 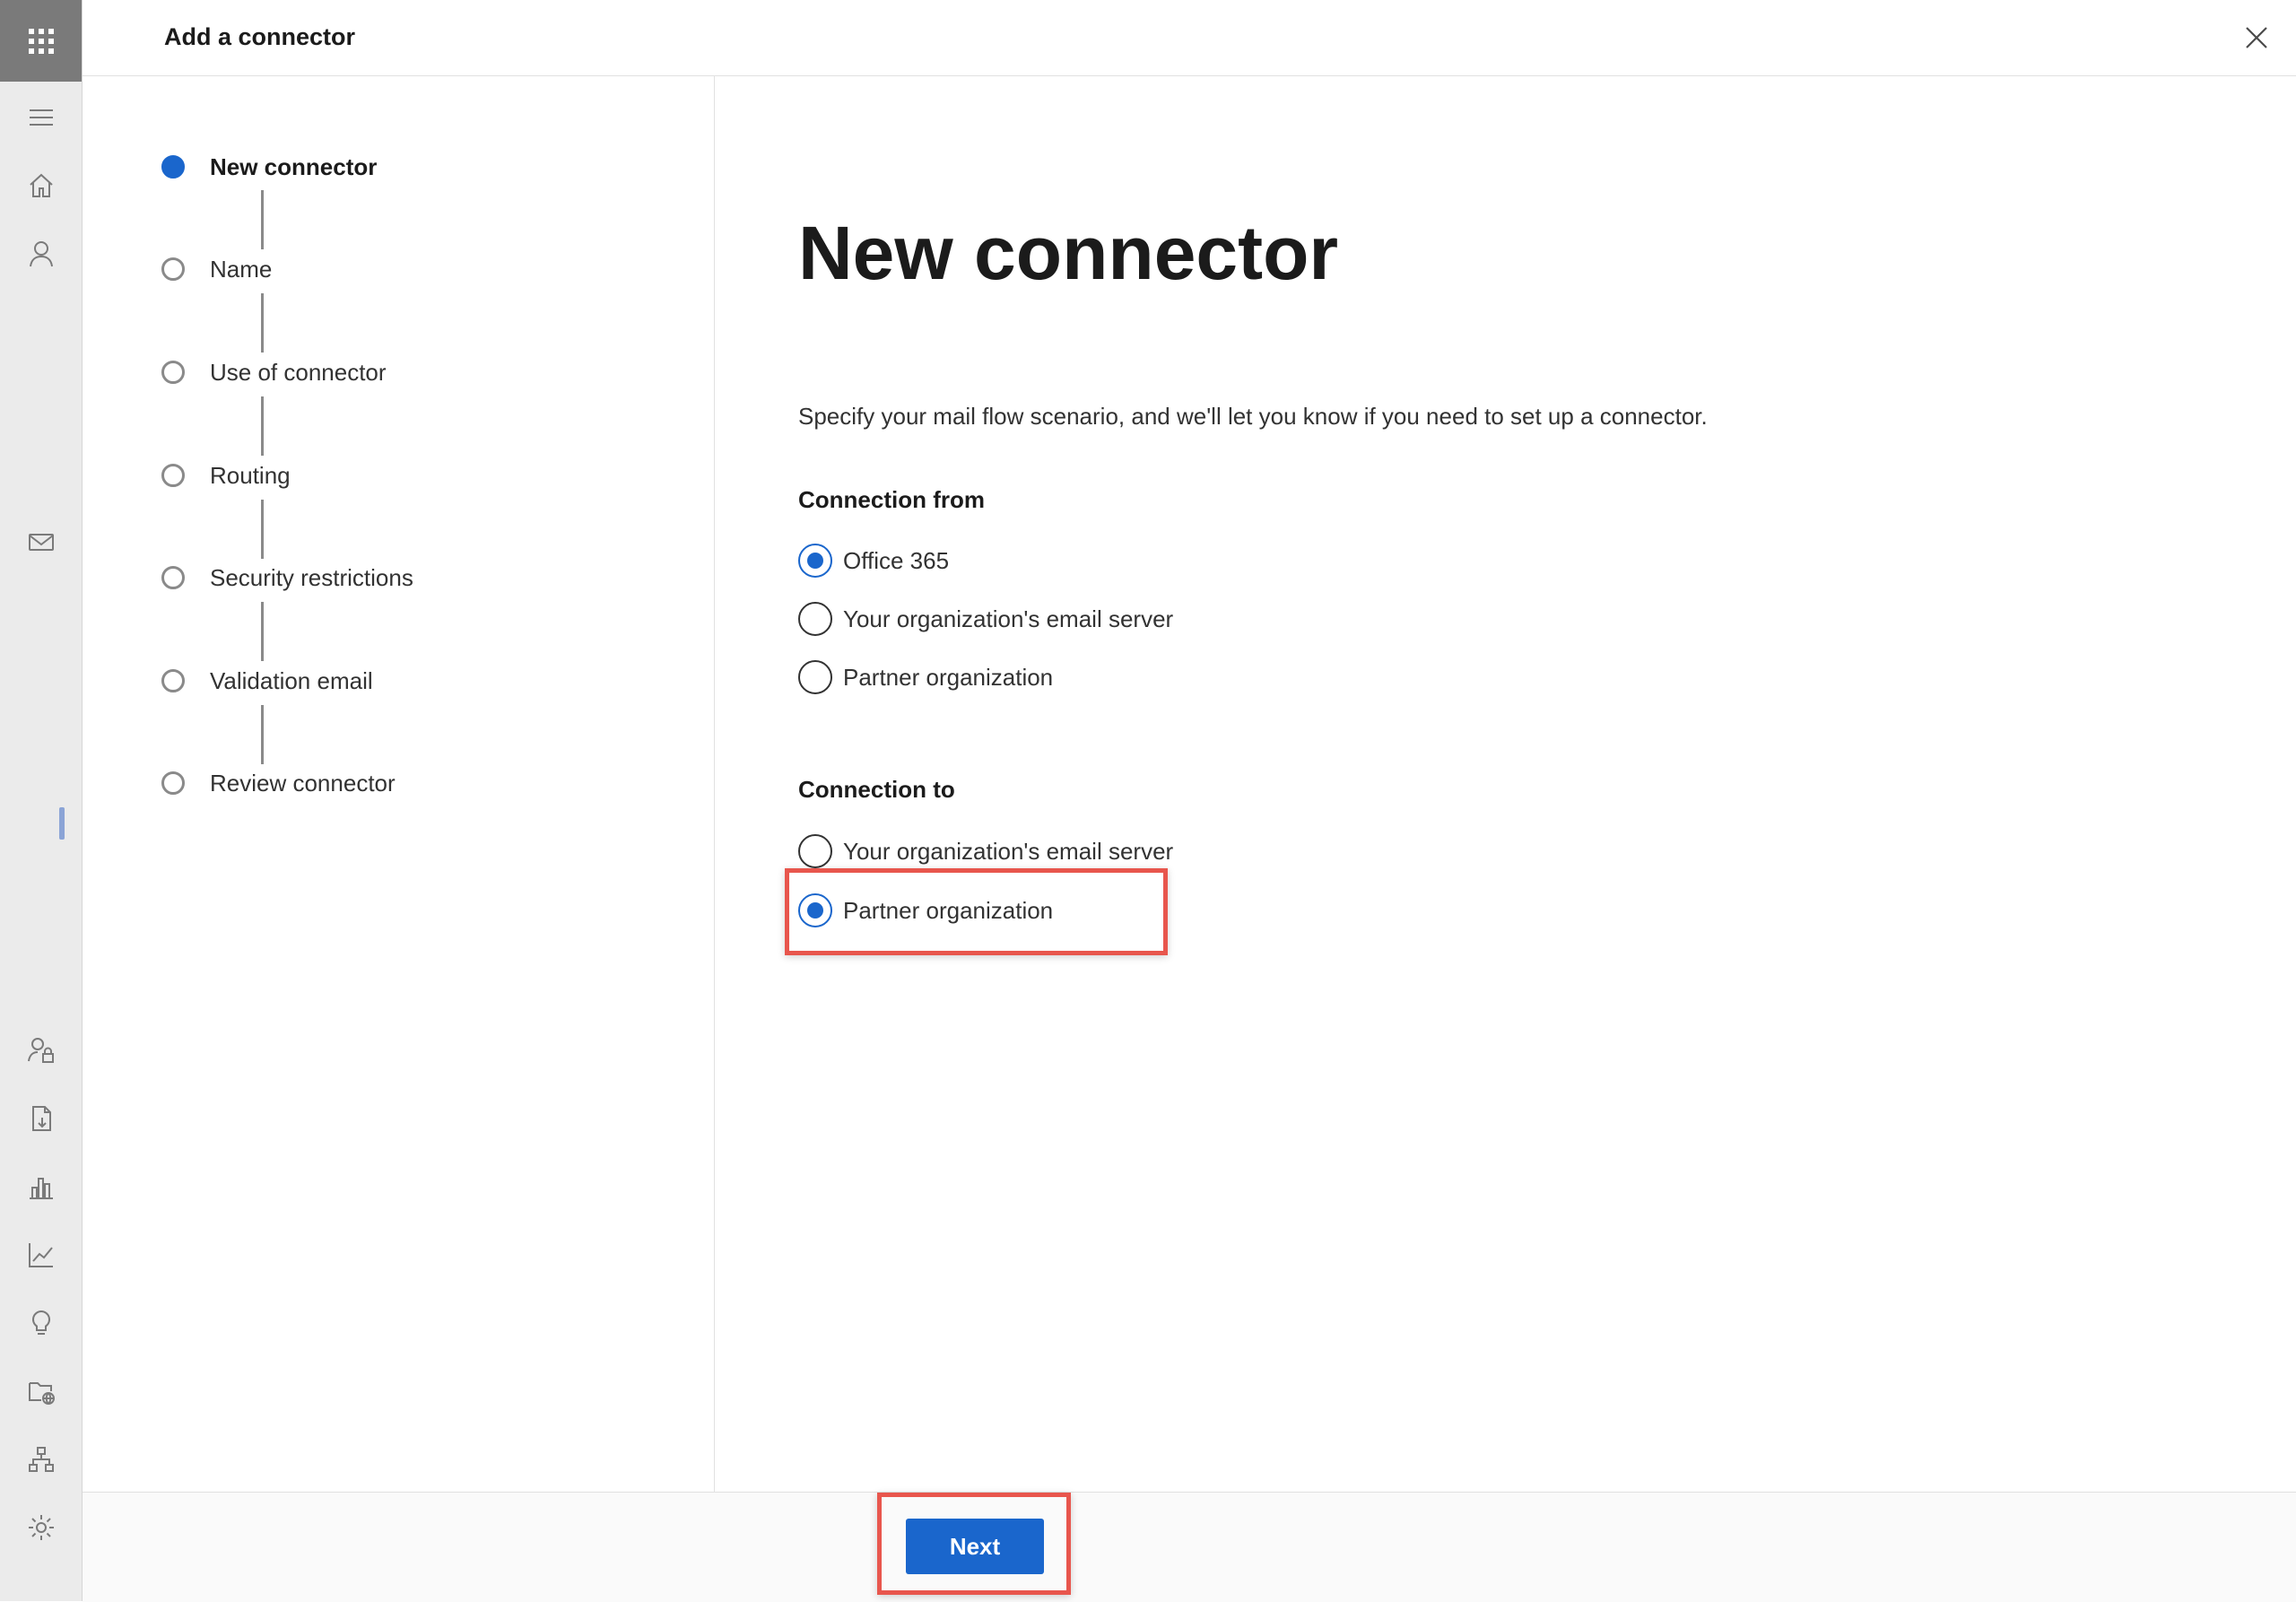 I want to click on from-office-365-radio: Office 365, so click(x=873, y=560).